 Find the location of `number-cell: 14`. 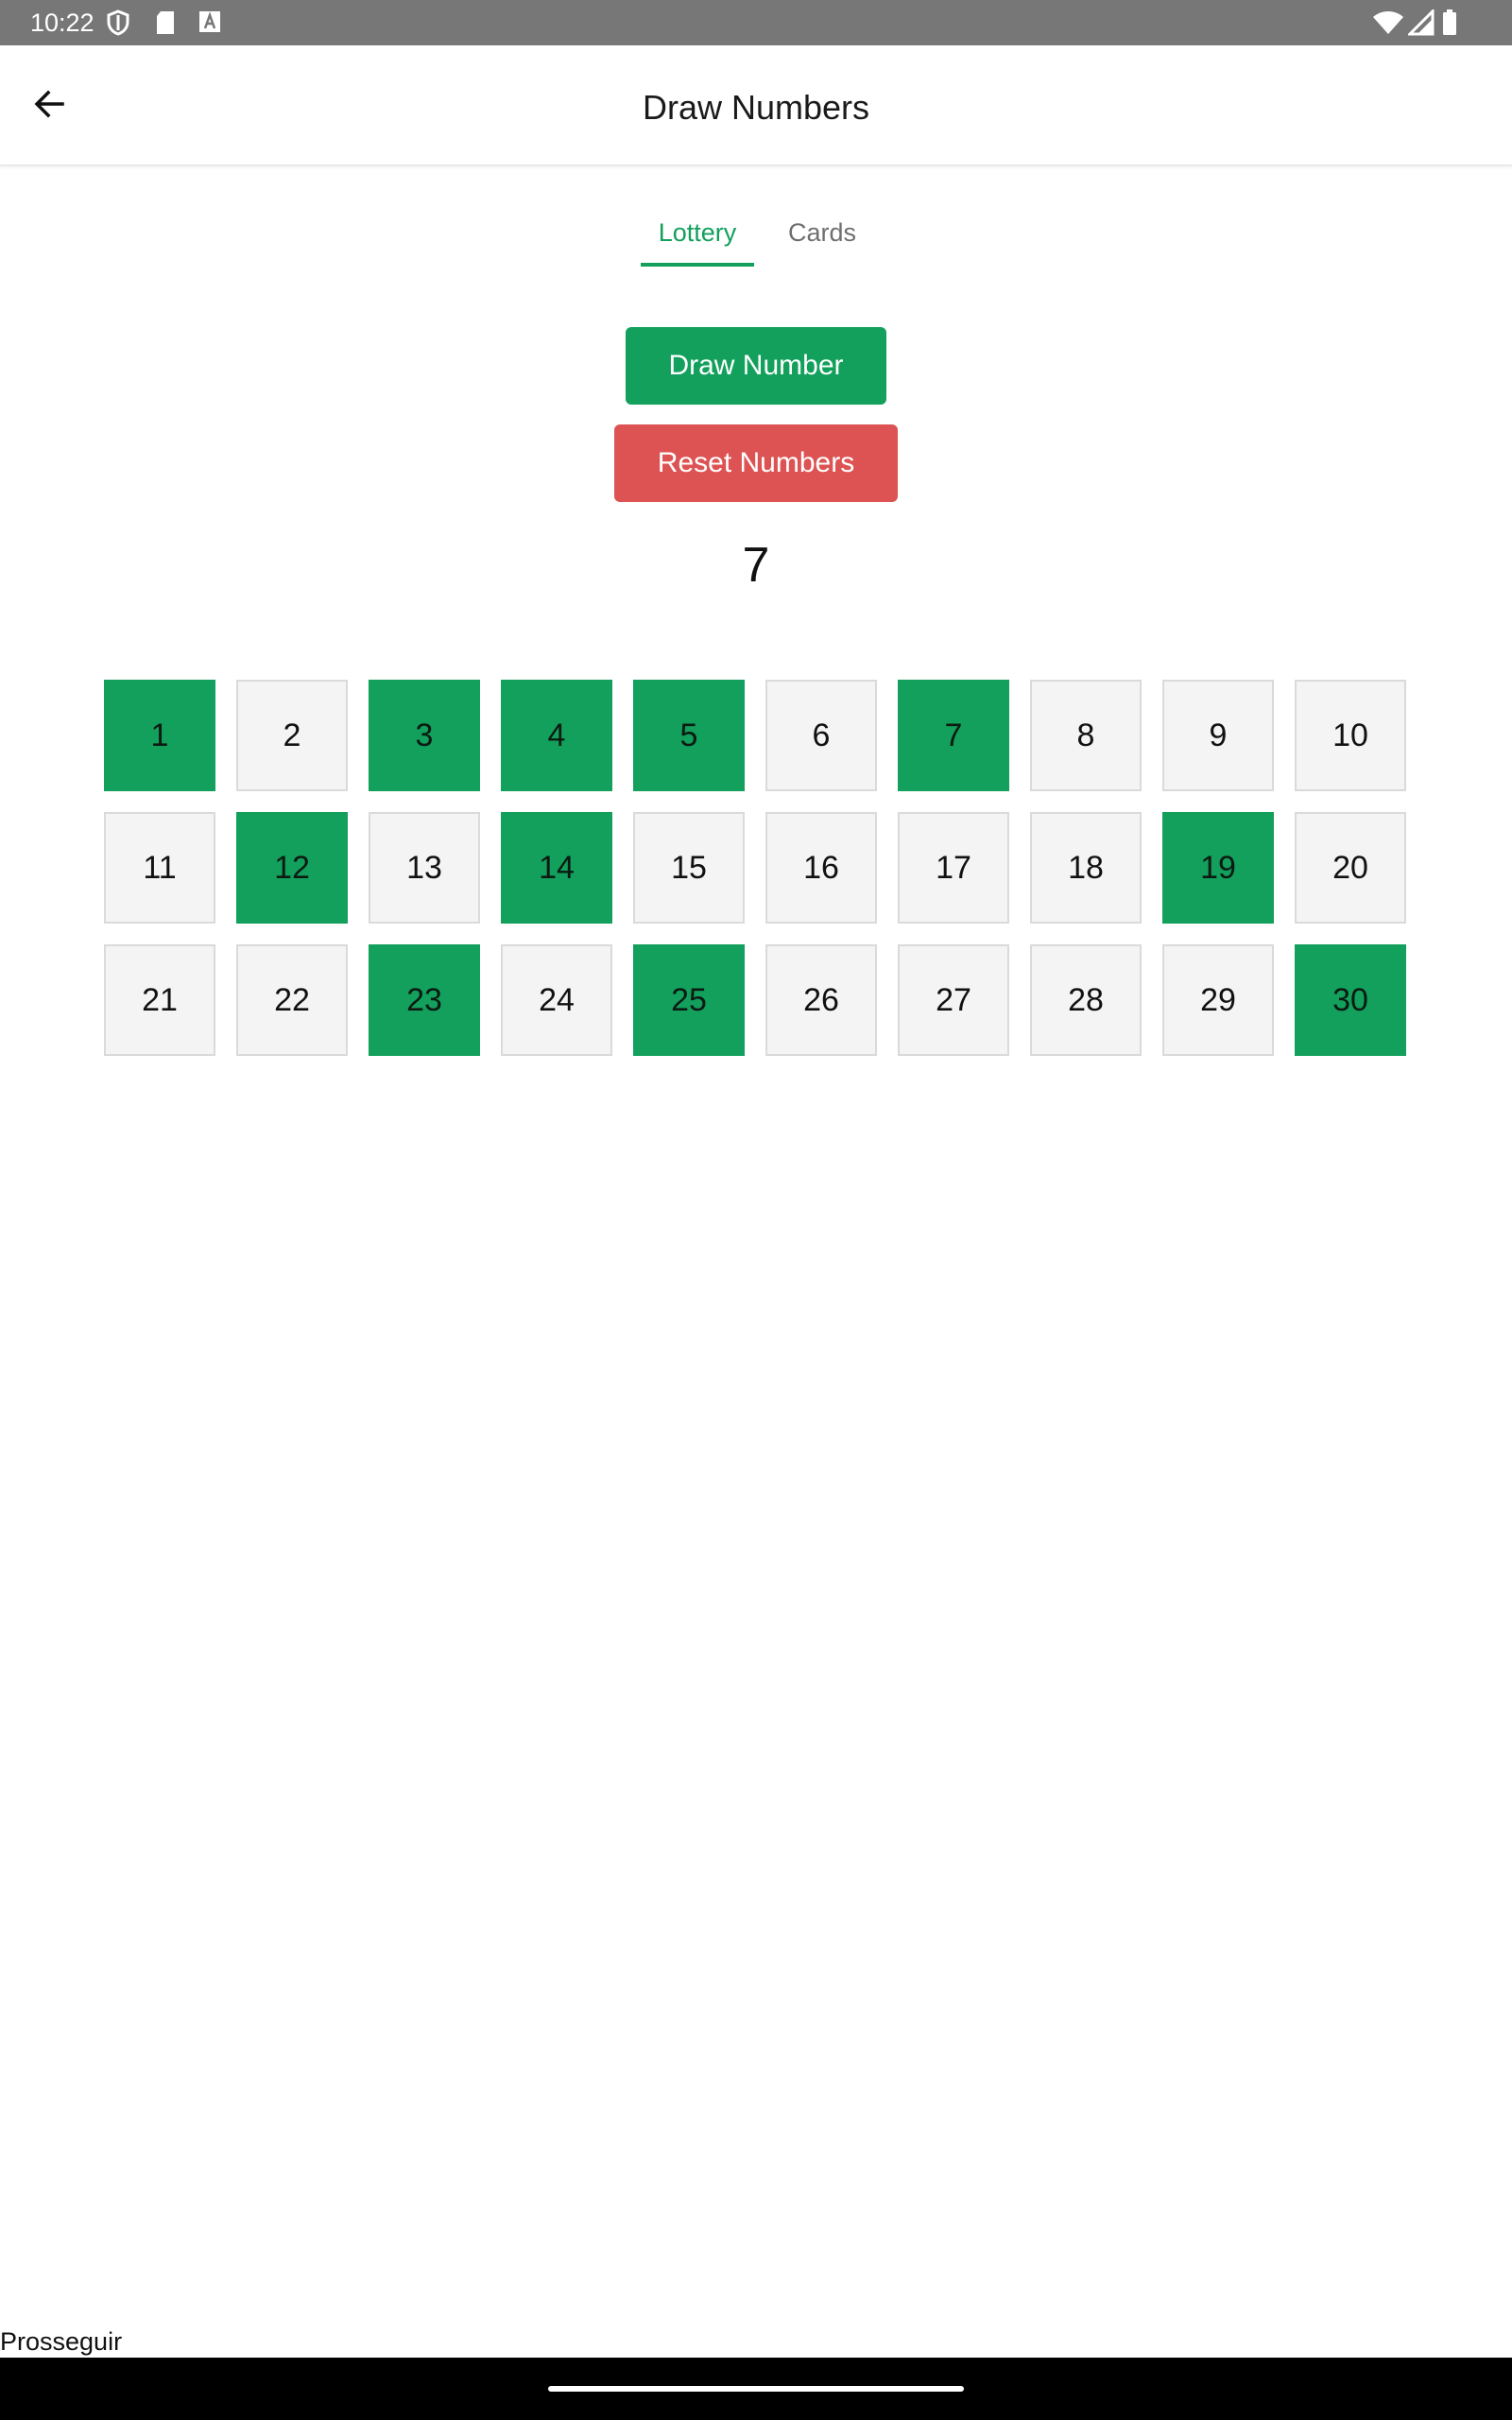

number-cell: 14 is located at coordinates (556, 868).